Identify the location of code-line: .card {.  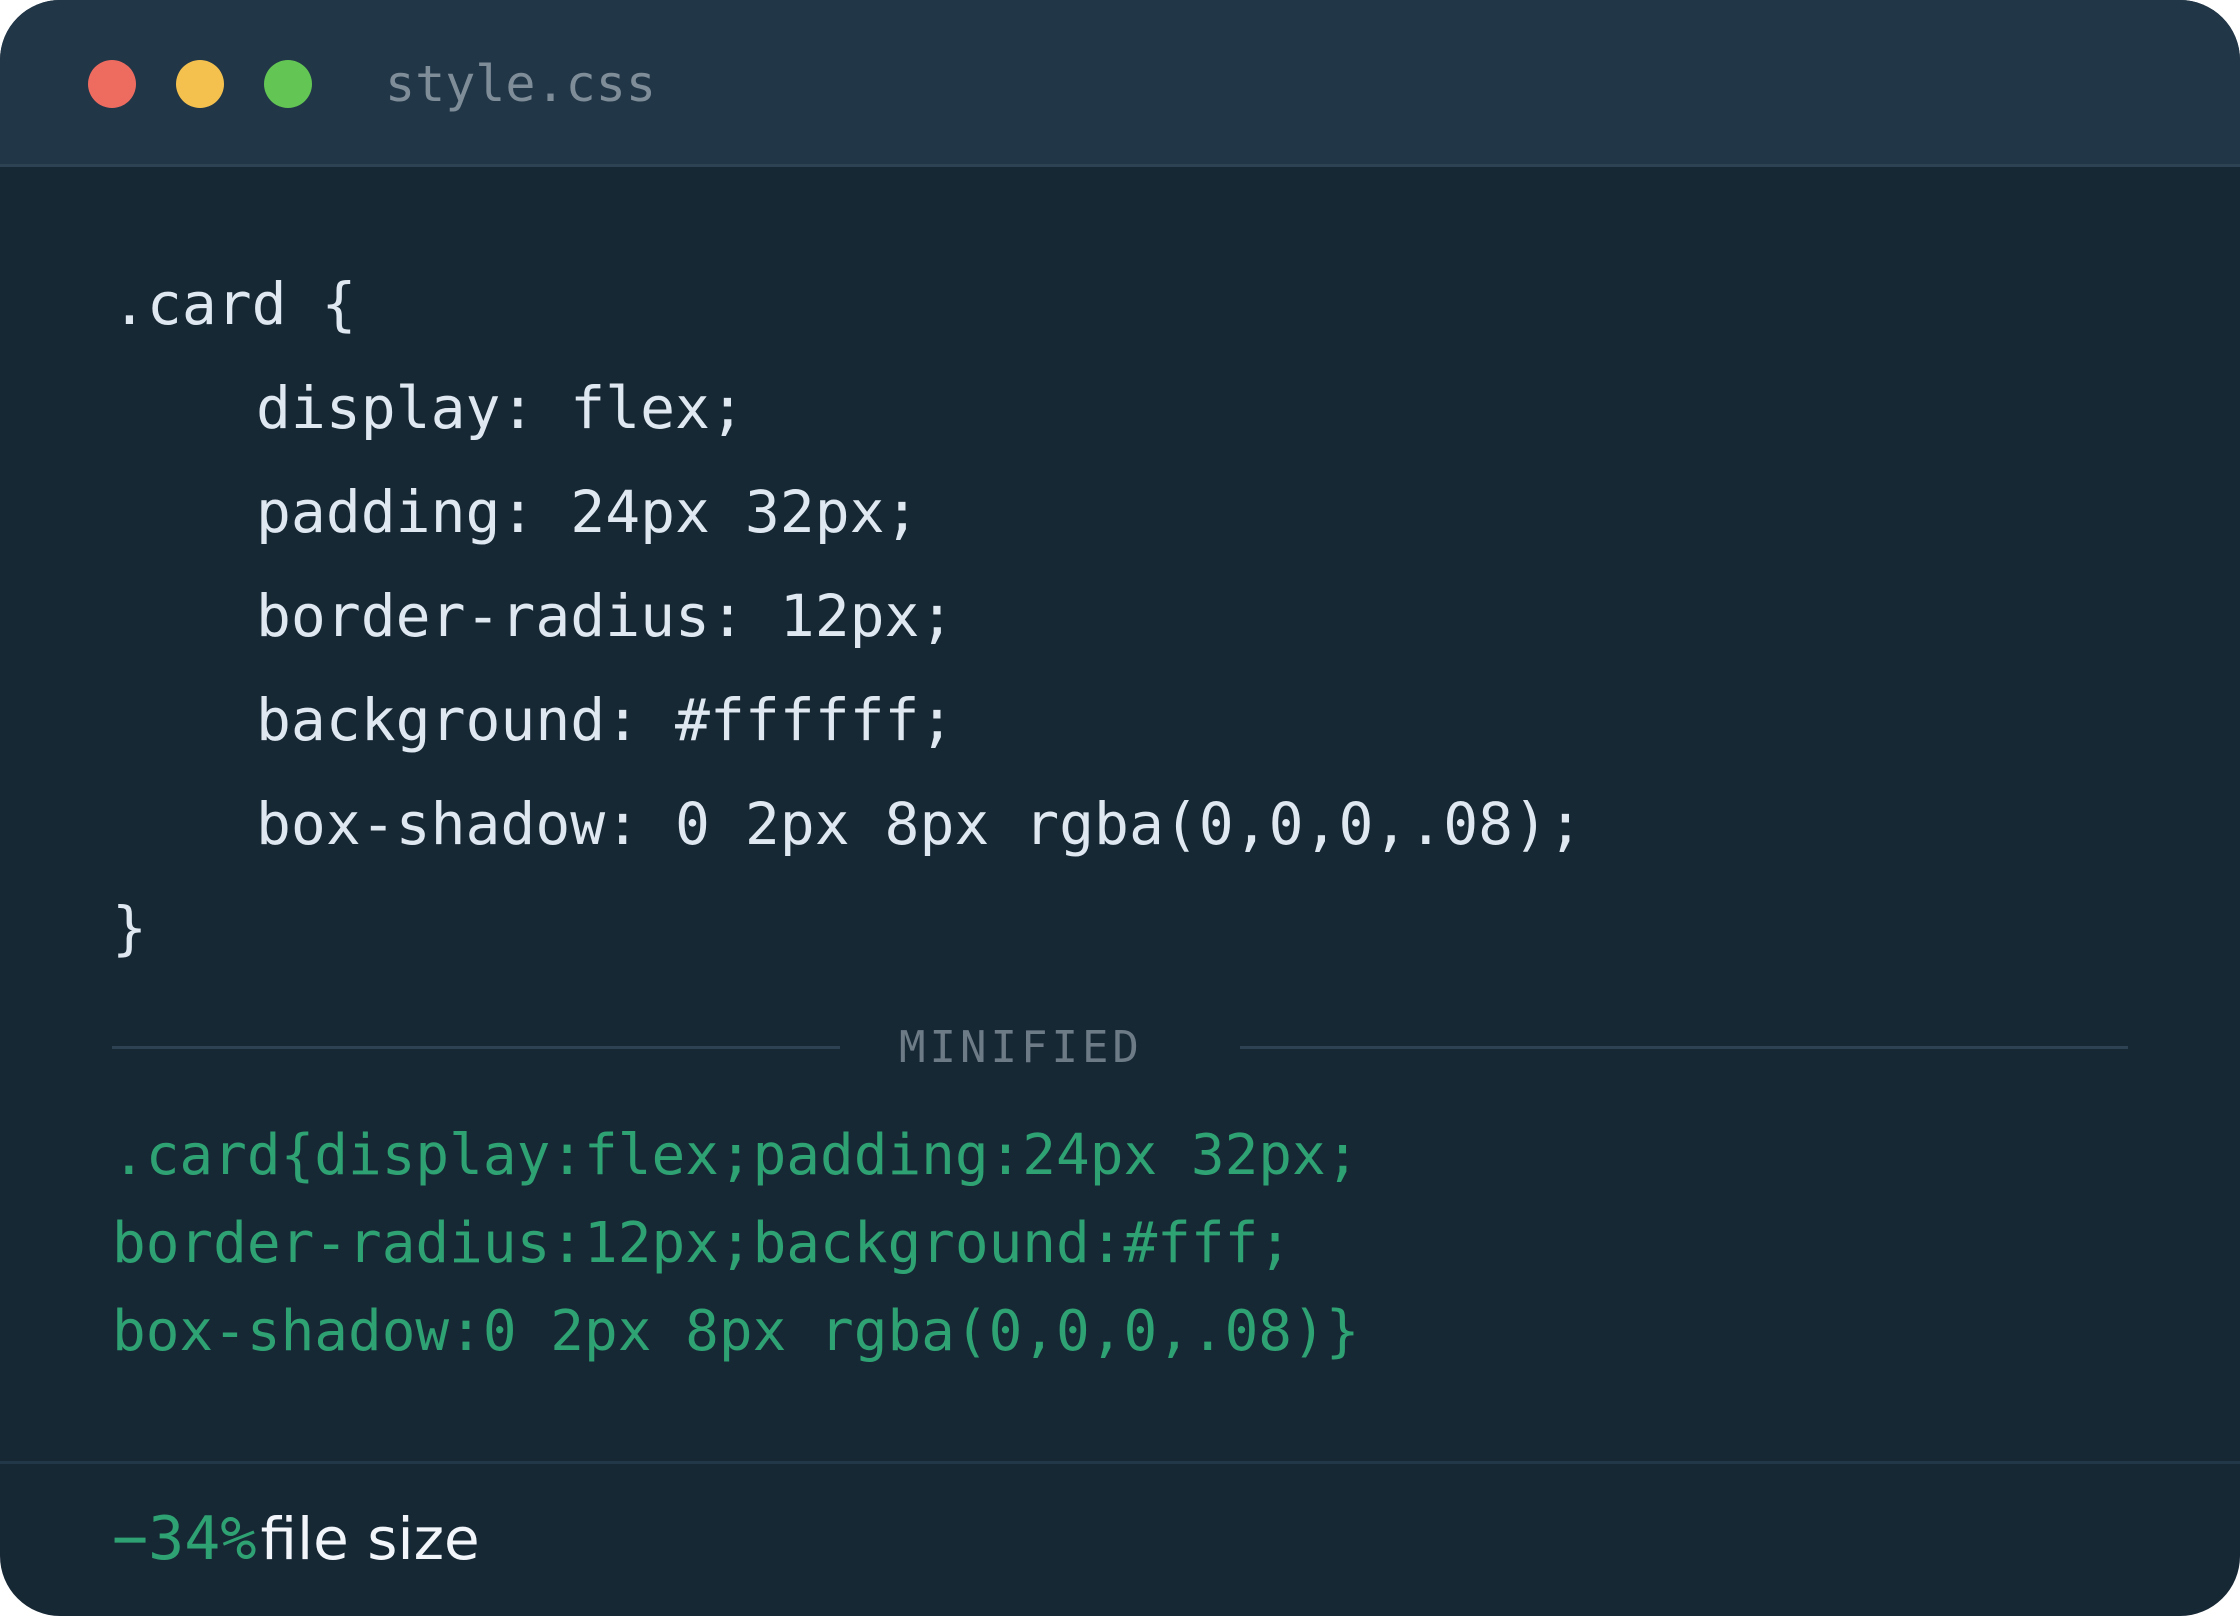
(234, 304).